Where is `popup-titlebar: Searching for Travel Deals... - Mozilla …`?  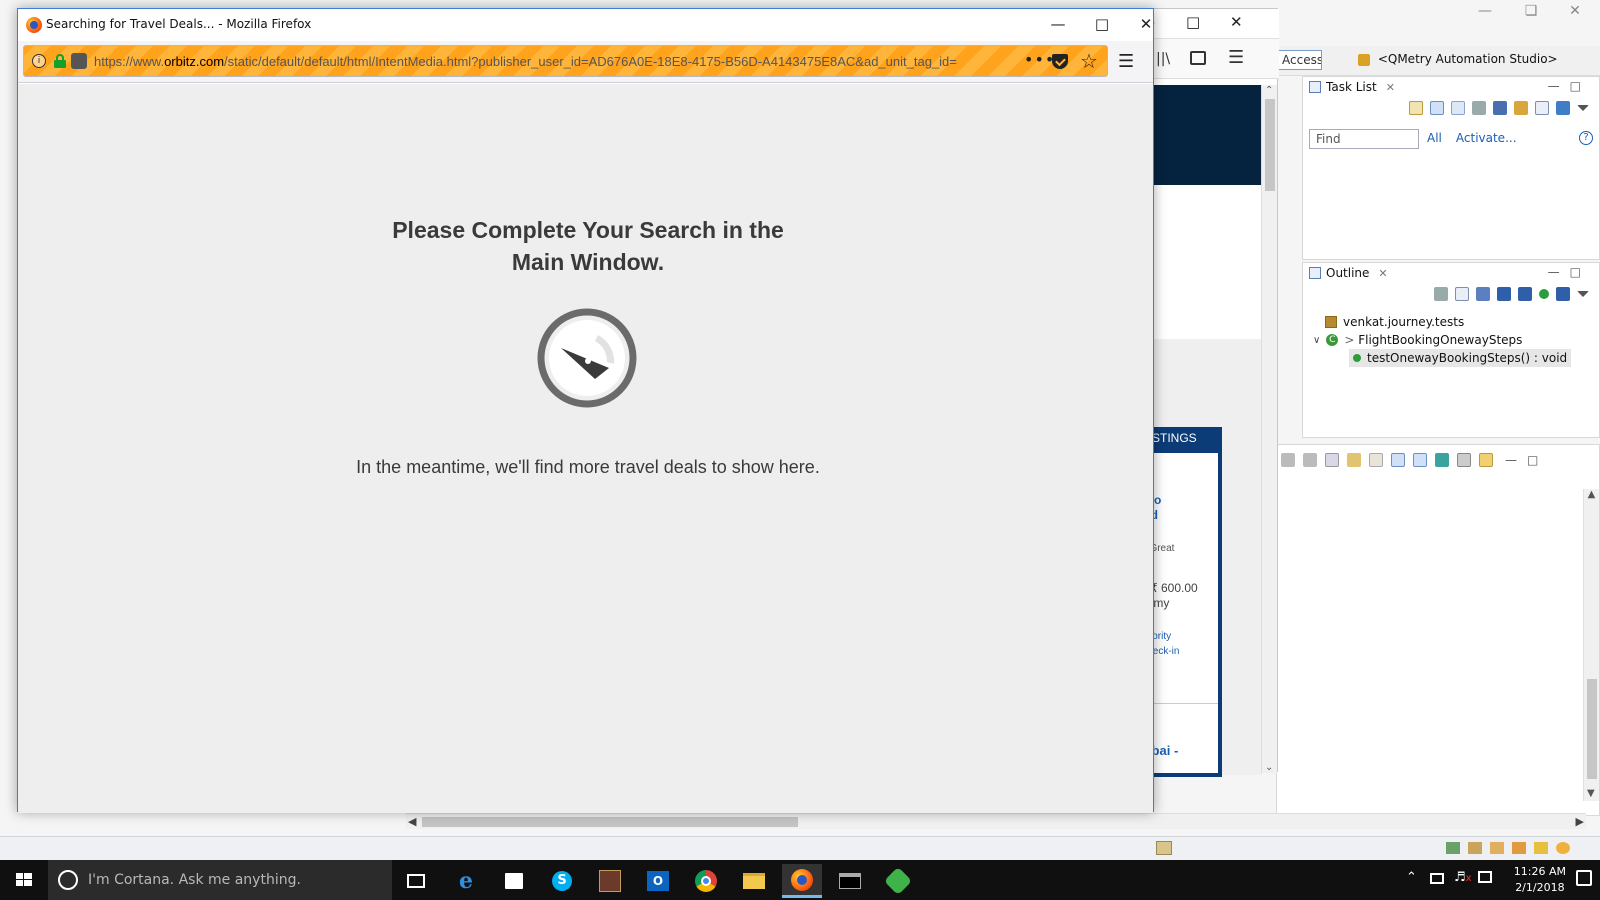
popup-titlebar: Searching for Travel Deals... - Mozilla … is located at coordinates (585, 25).